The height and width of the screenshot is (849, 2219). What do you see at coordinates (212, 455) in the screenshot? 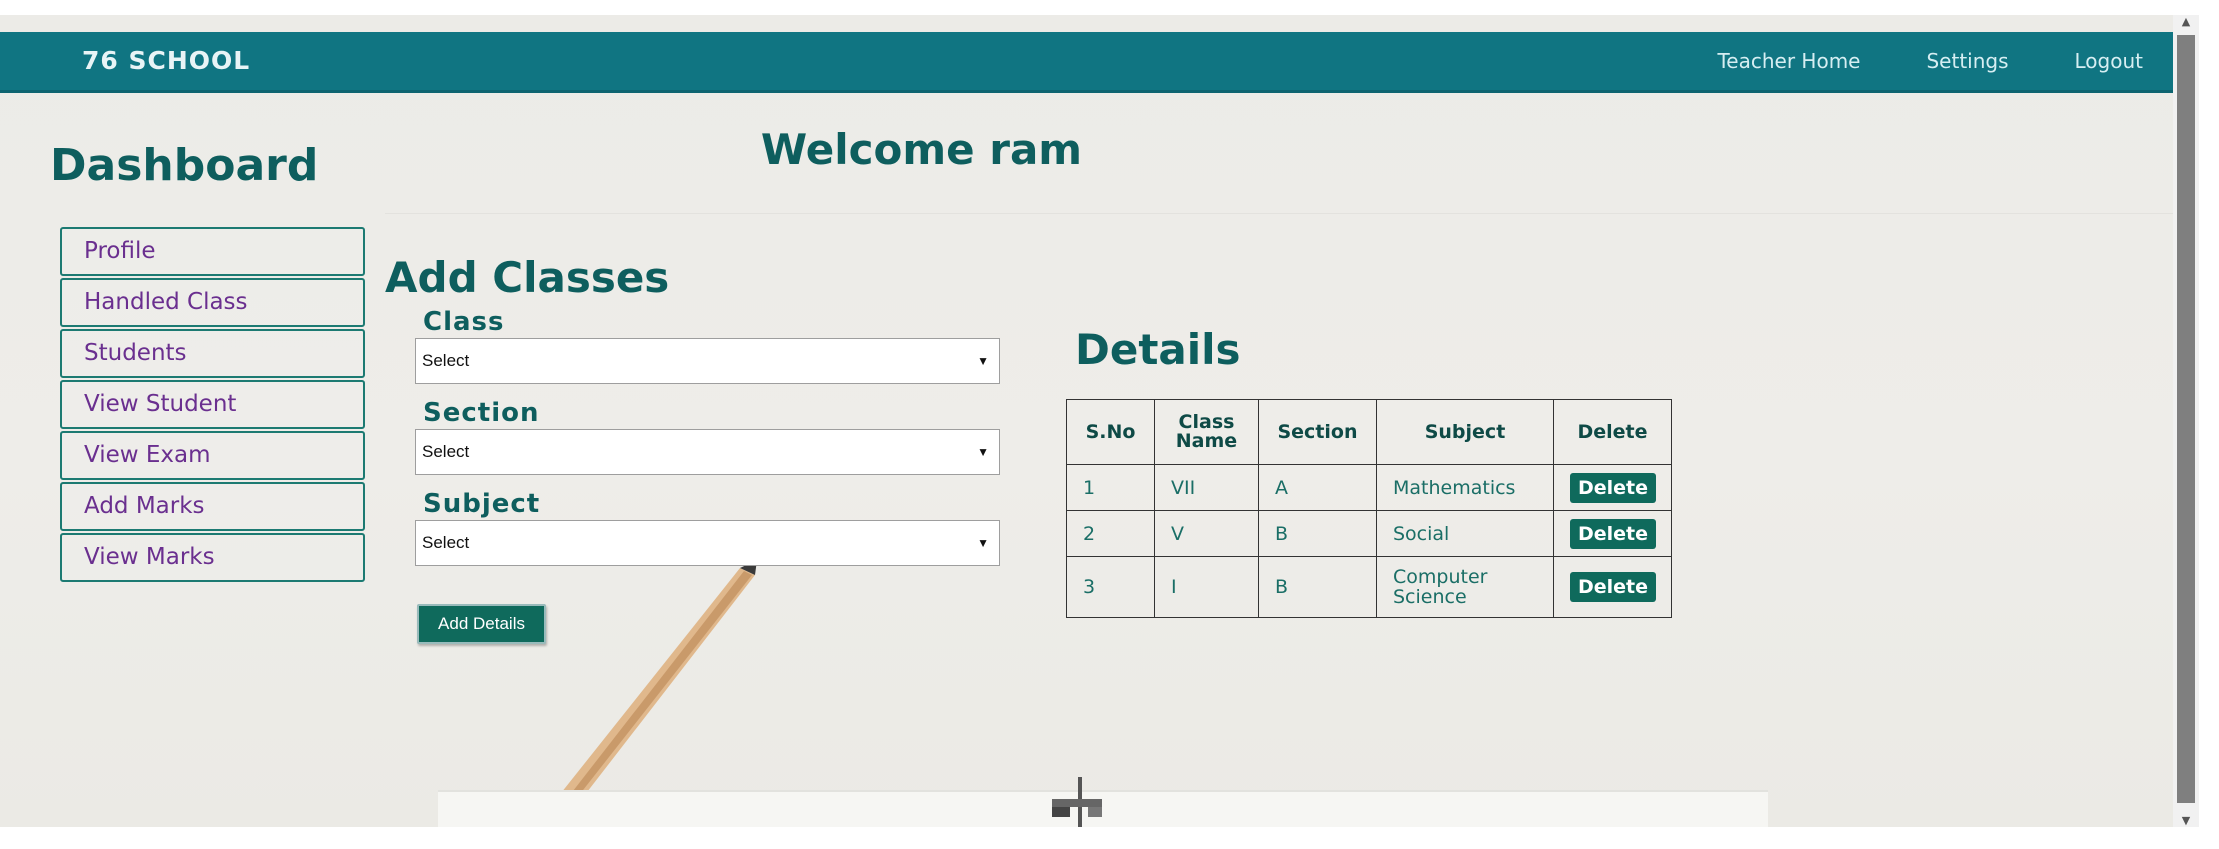
I see `sidebar-item-view-exam: View Exam` at bounding box center [212, 455].